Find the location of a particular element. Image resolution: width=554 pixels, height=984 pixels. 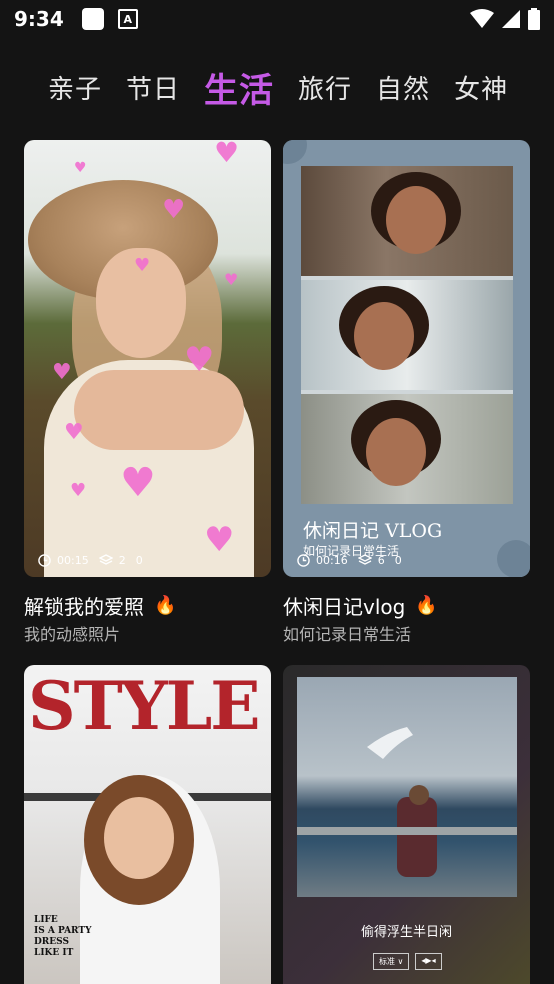

tab-goddess: 女神 is located at coordinates (481, 87).